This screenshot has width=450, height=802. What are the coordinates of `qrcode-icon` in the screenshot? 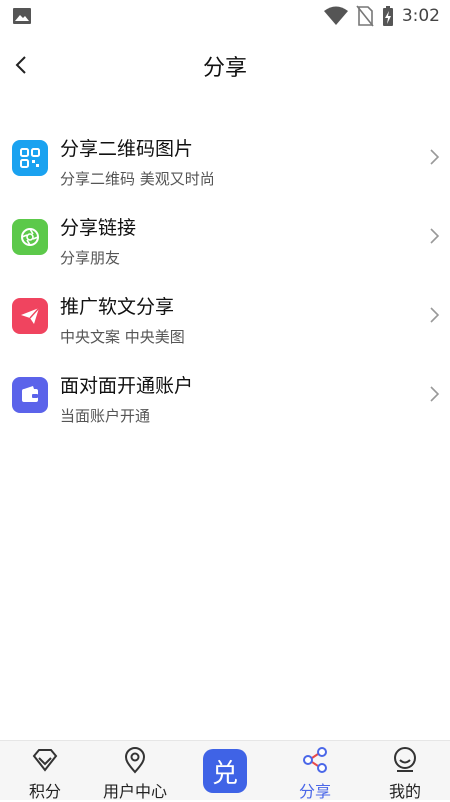 It's located at (30, 158).